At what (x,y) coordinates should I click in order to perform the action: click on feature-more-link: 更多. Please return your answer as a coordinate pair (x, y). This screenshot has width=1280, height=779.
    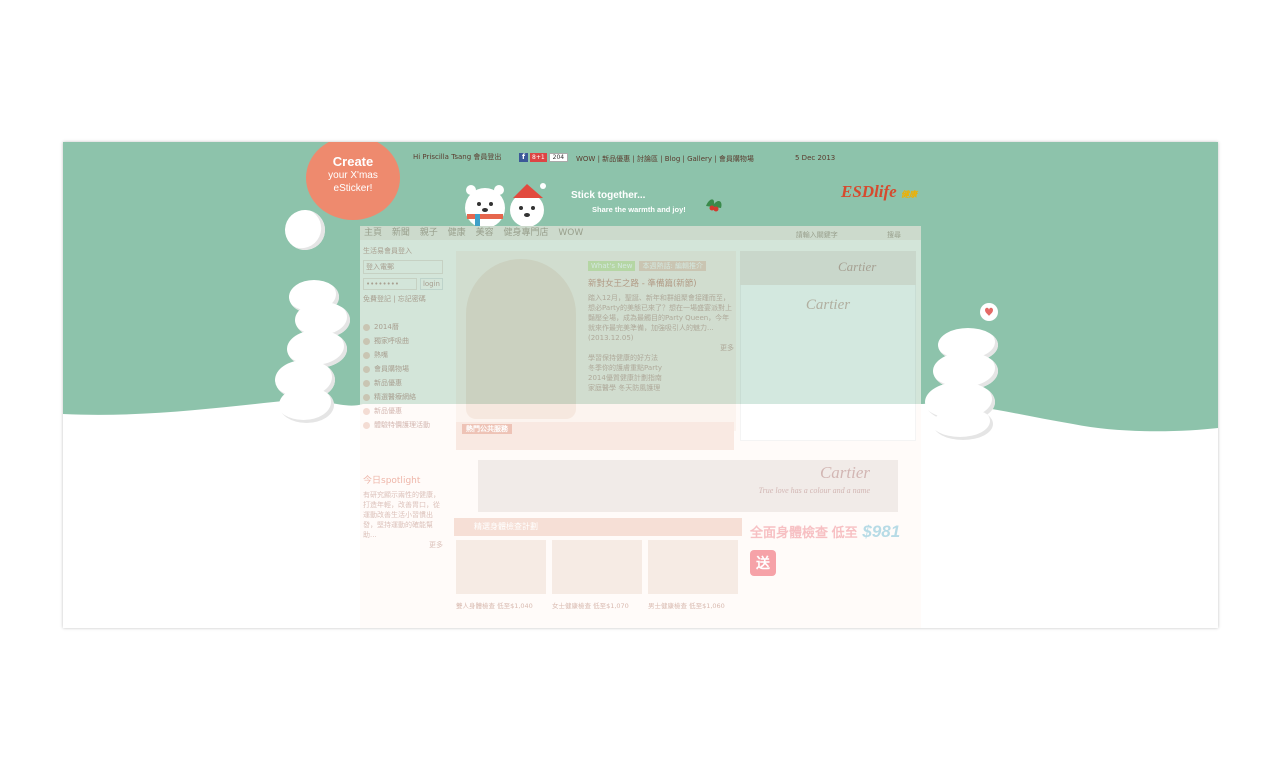
    Looking at the image, I should click on (661, 348).